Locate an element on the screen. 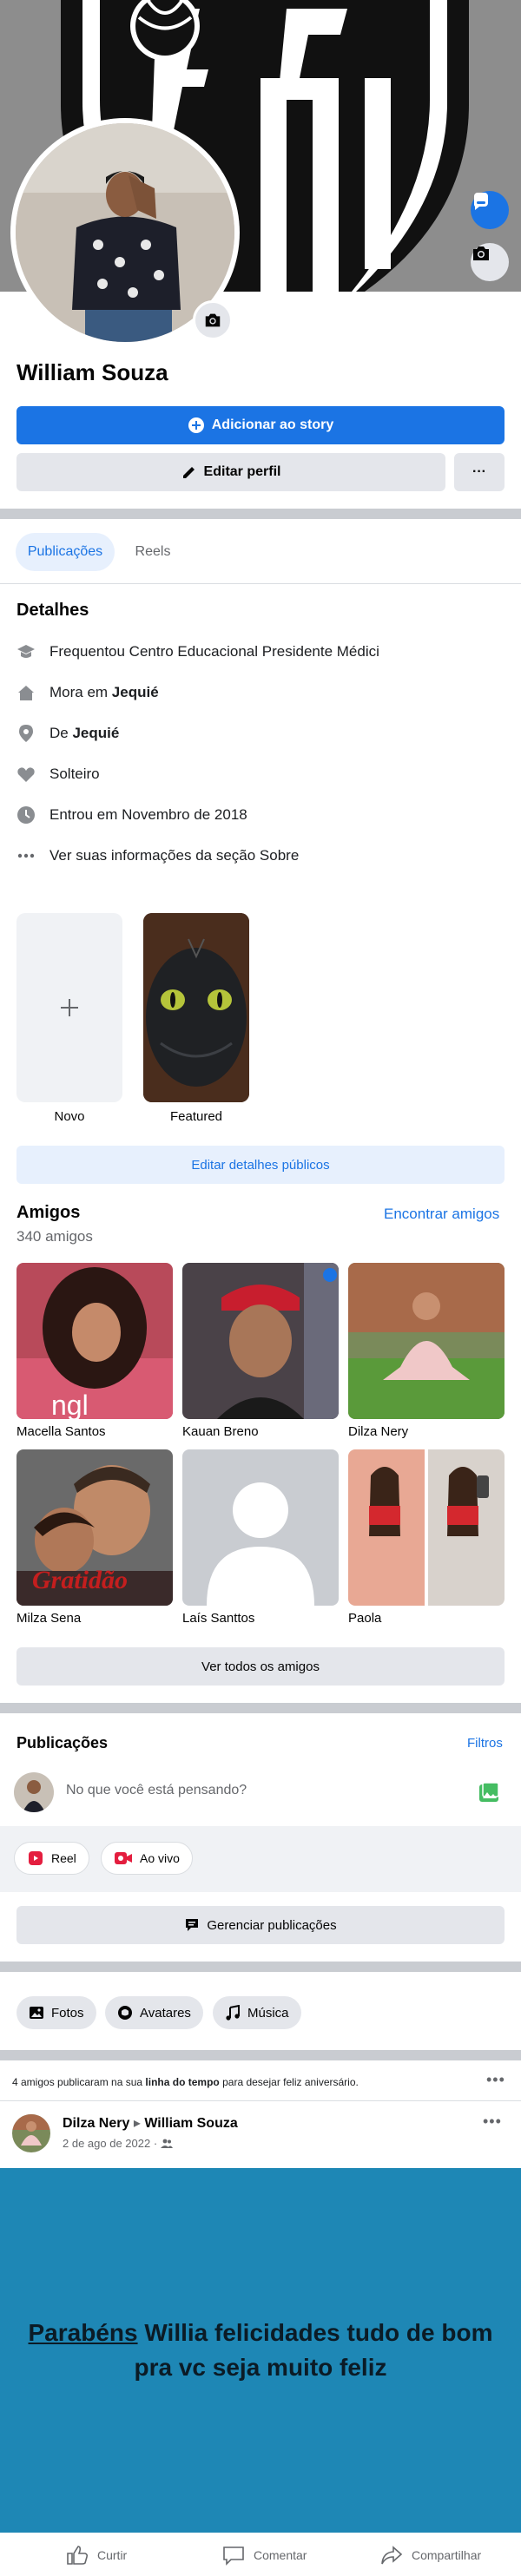 Image resolution: width=521 pixels, height=2576 pixels. default-avatar-icon is located at coordinates (260, 1527).